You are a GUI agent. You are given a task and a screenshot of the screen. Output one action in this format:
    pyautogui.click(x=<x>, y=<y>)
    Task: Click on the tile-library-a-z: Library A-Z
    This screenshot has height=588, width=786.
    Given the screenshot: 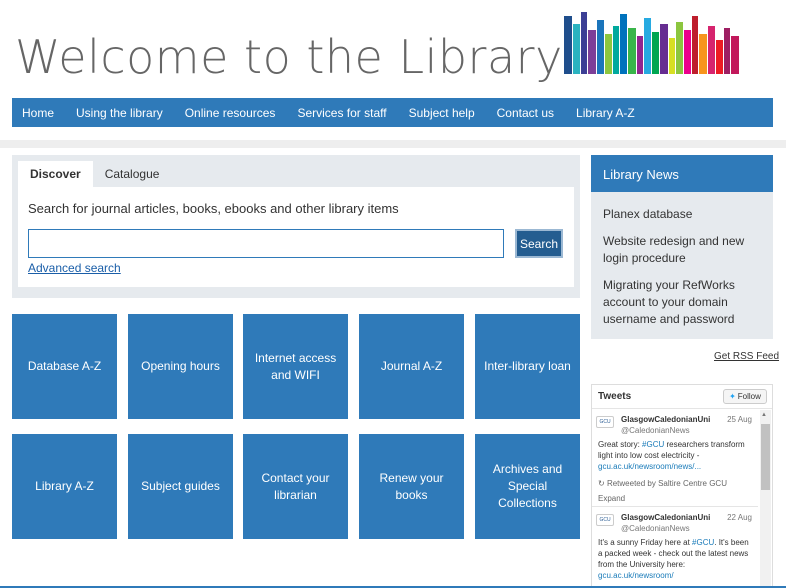 What is the action you would take?
    pyautogui.click(x=64, y=486)
    